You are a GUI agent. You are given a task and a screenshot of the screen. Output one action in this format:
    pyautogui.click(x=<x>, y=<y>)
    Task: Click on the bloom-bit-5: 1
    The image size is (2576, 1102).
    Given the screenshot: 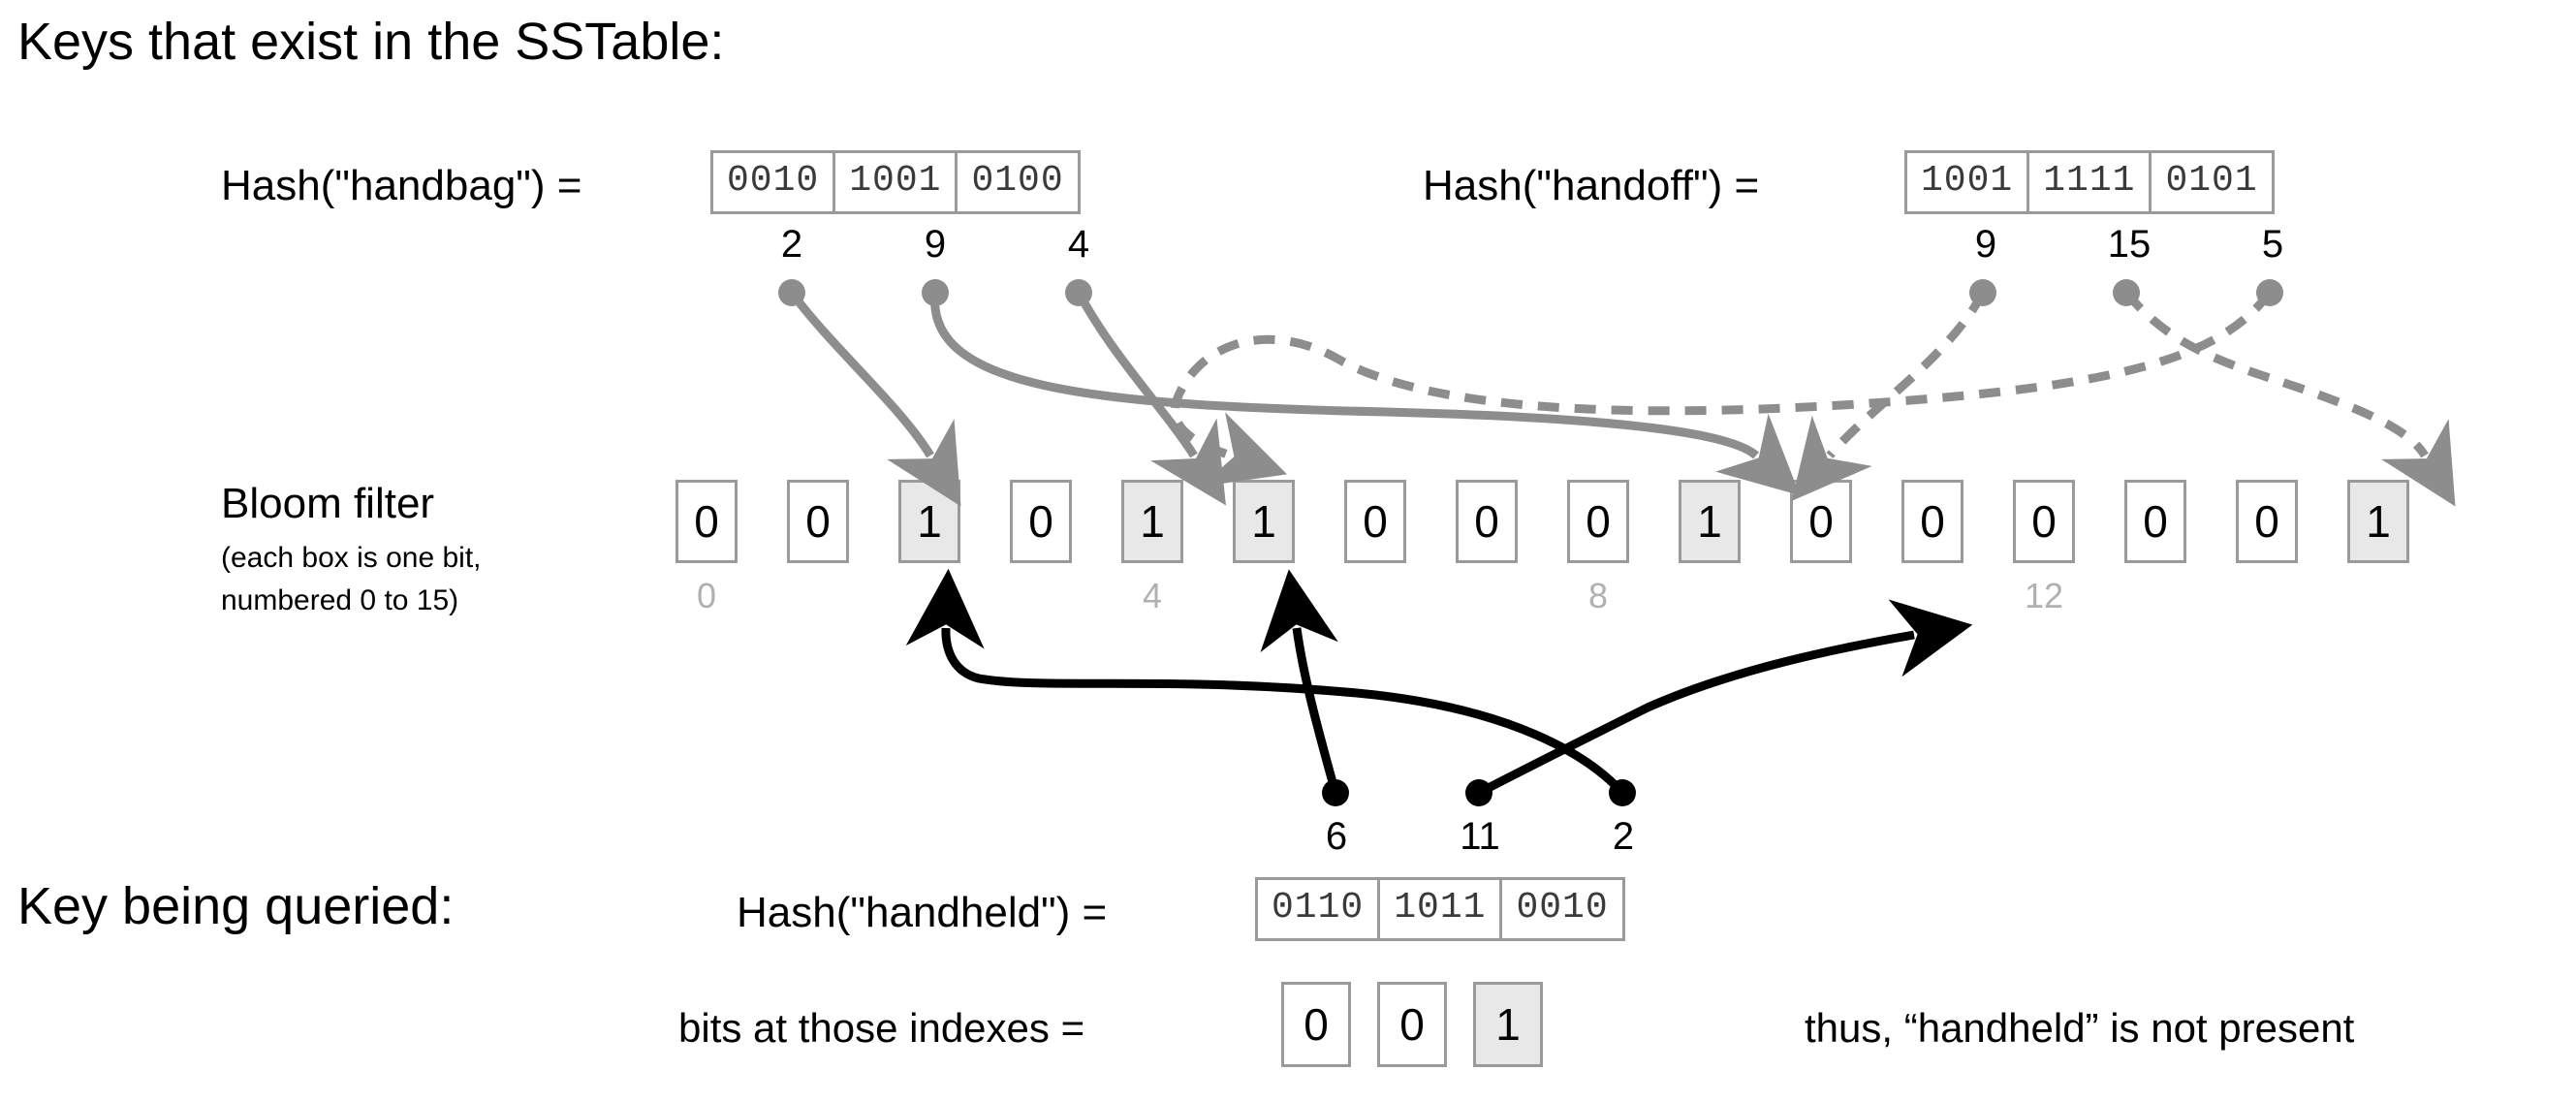 What is the action you would take?
    pyautogui.click(x=1264, y=521)
    